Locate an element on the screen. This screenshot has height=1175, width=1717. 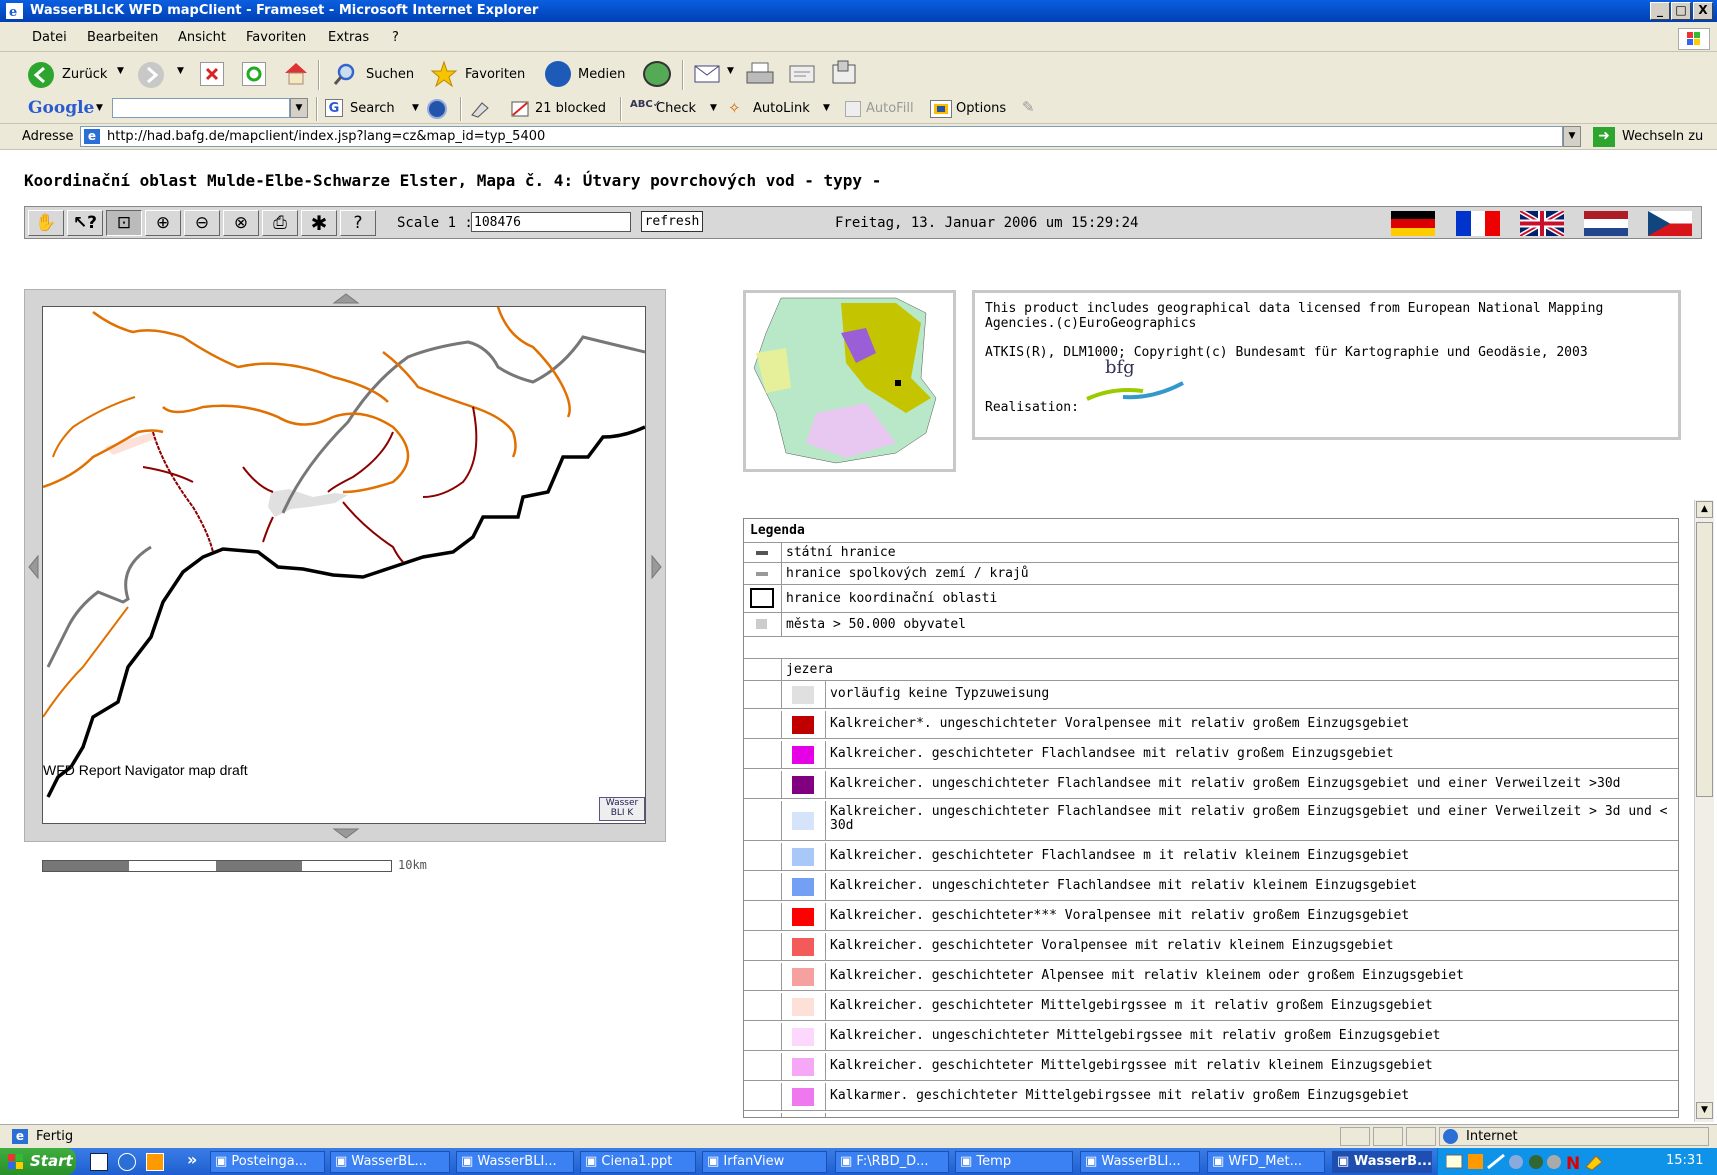
flag-nl-icon is located at coordinates (1606, 223).